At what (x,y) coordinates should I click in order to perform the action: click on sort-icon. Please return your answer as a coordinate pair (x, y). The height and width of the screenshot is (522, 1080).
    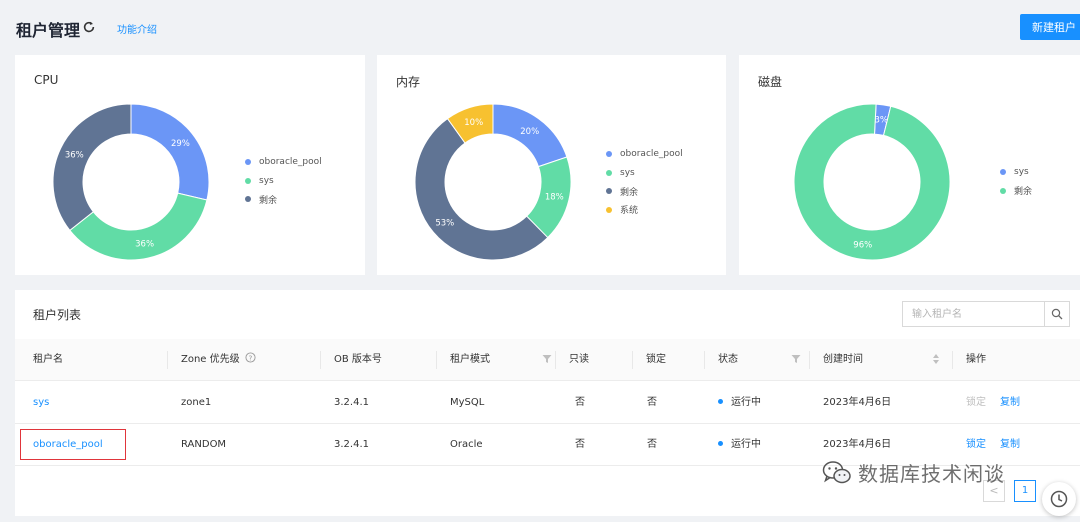
    Looking at the image, I should click on (936, 359).